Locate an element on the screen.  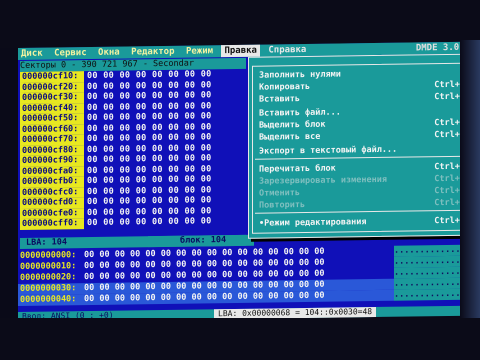
edit-menu-item-label: Выделить блок is located at coordinates (292, 125).